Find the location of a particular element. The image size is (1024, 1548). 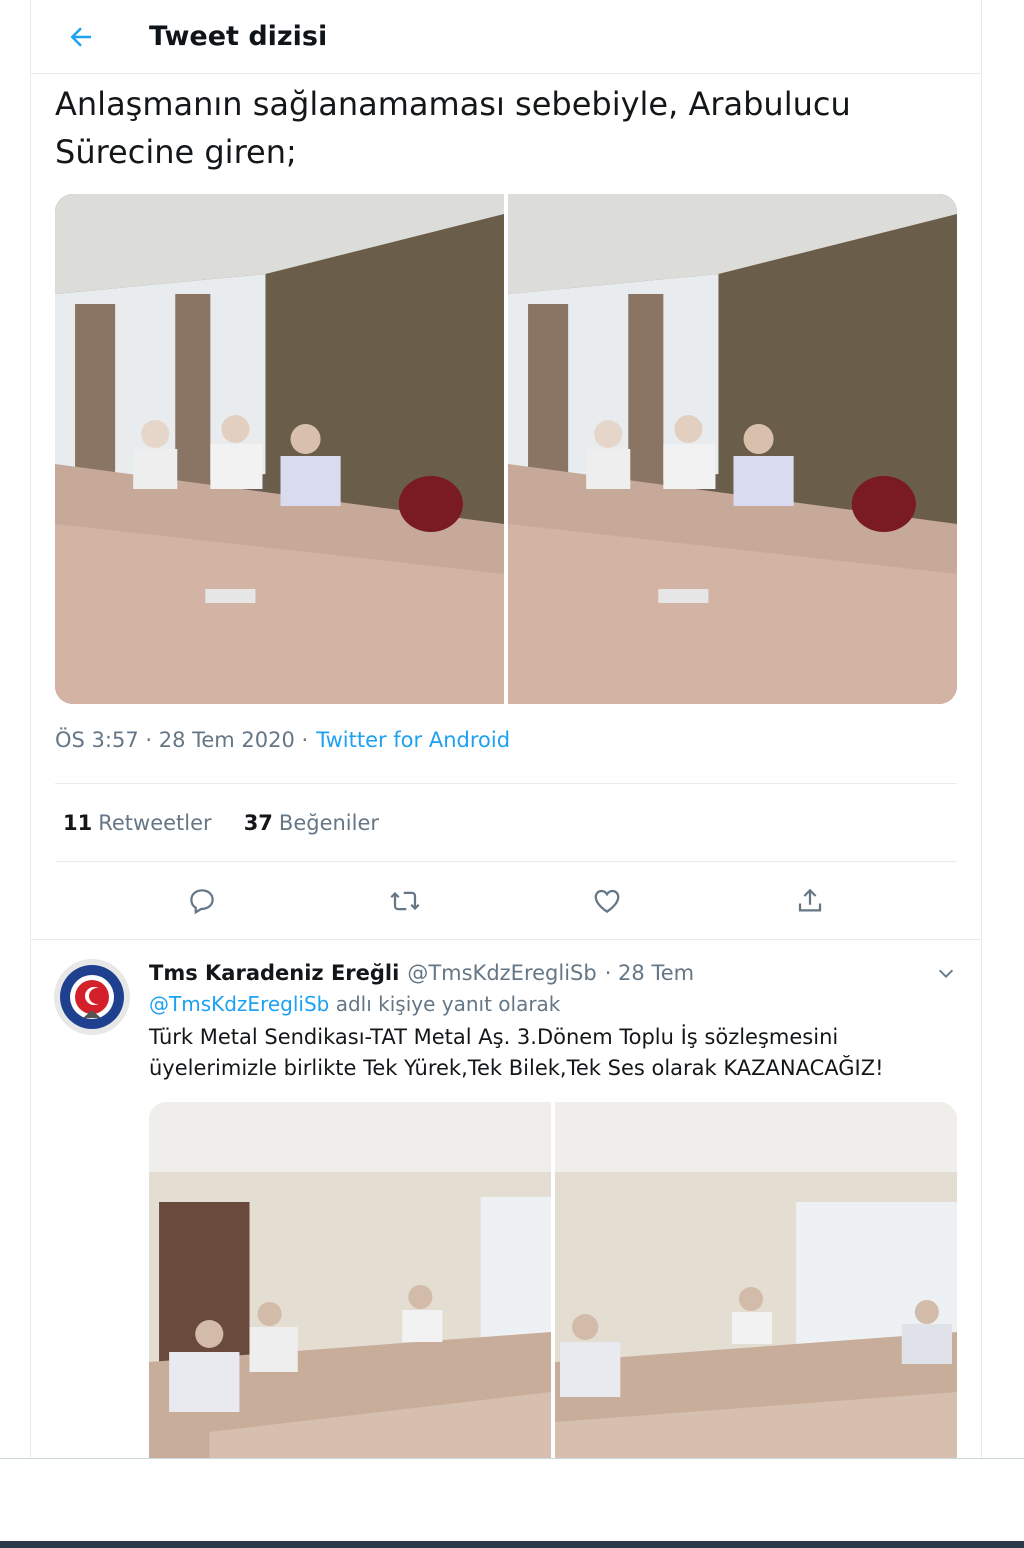

retweets-label: Retweetler is located at coordinates (155, 822).